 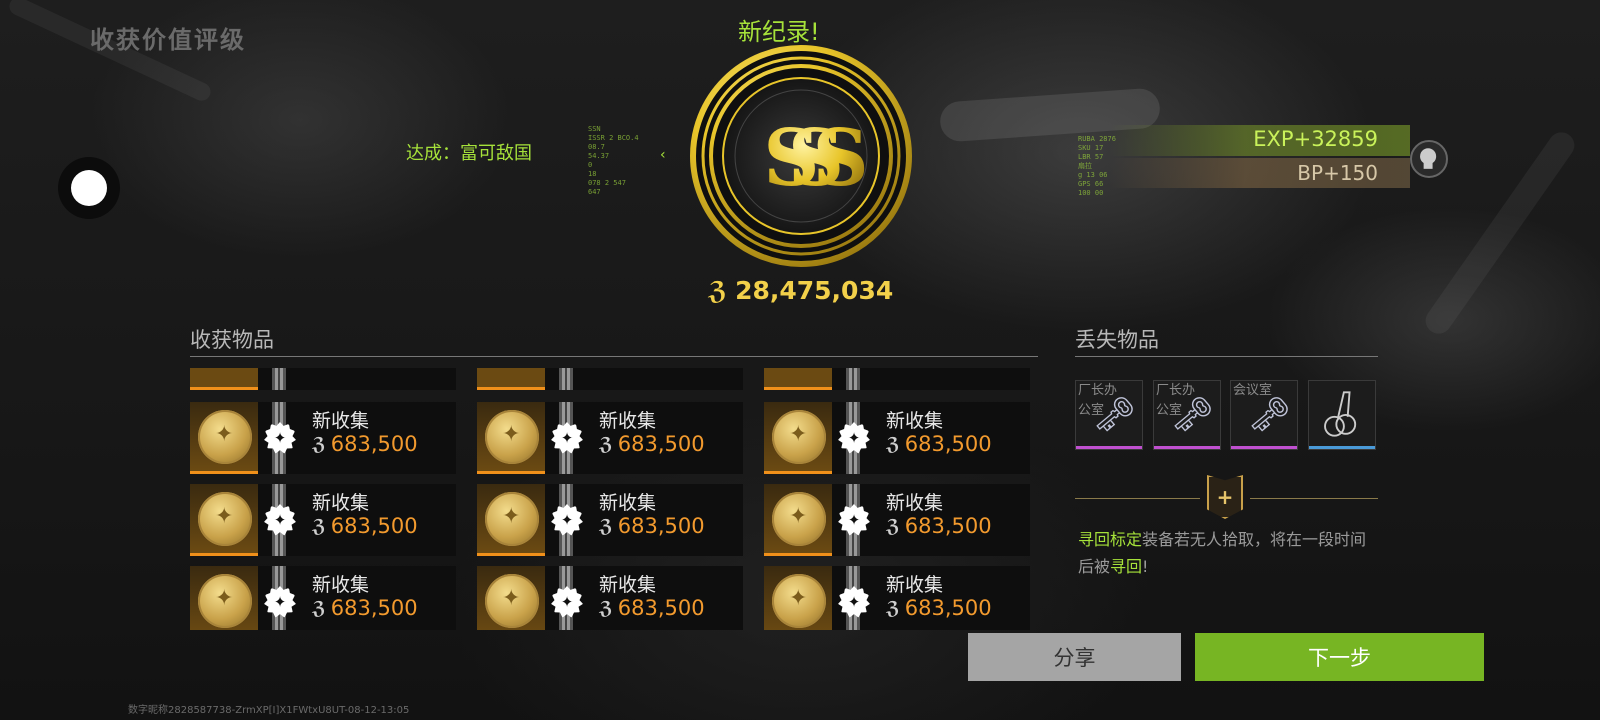 I want to click on chevron-left-icon: ‹, so click(x=663, y=155).